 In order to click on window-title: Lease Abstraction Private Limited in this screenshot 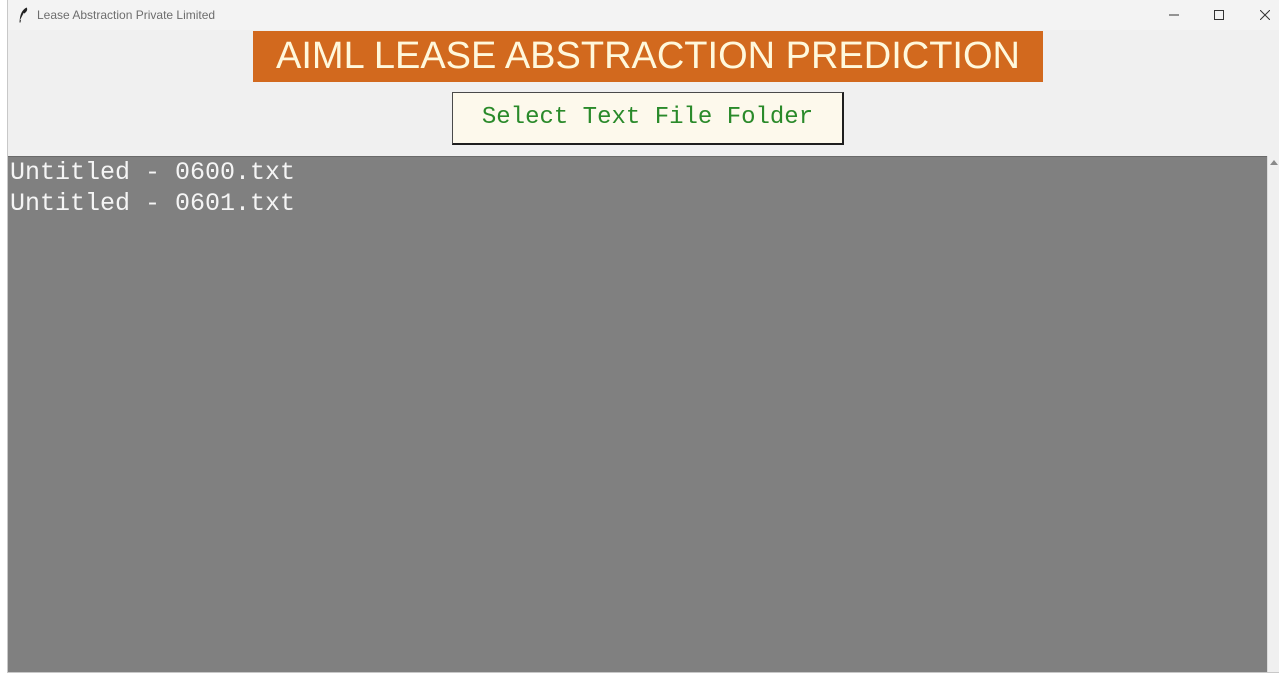, I will do `click(126, 15)`.